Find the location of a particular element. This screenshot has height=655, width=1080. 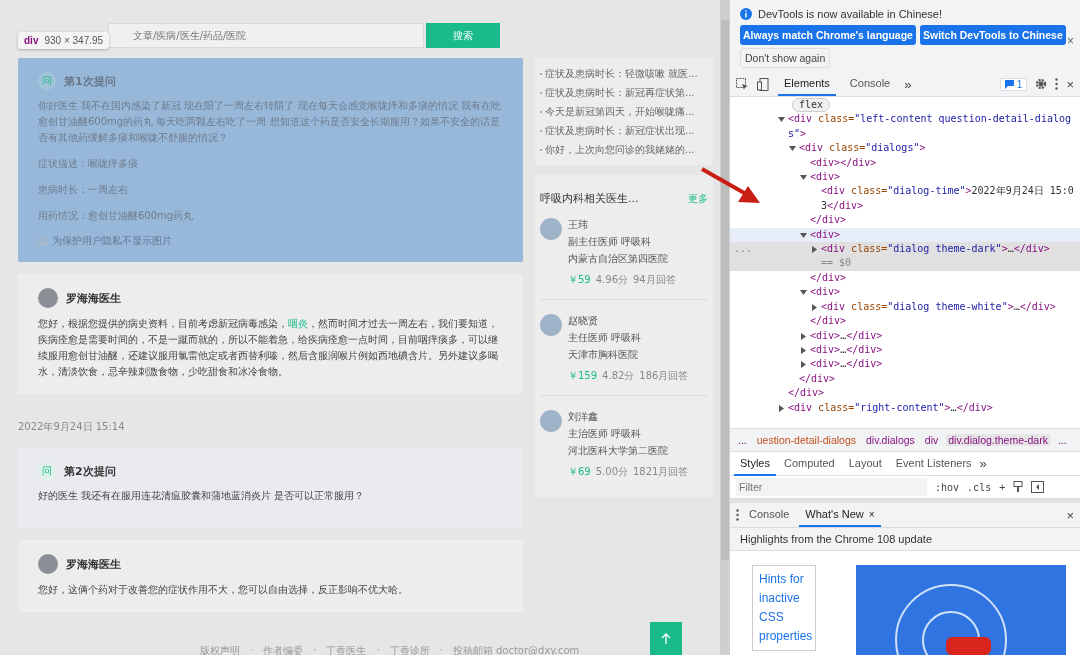

breadcrumb-item: uestion-detail-dialogs is located at coordinates (806, 440).